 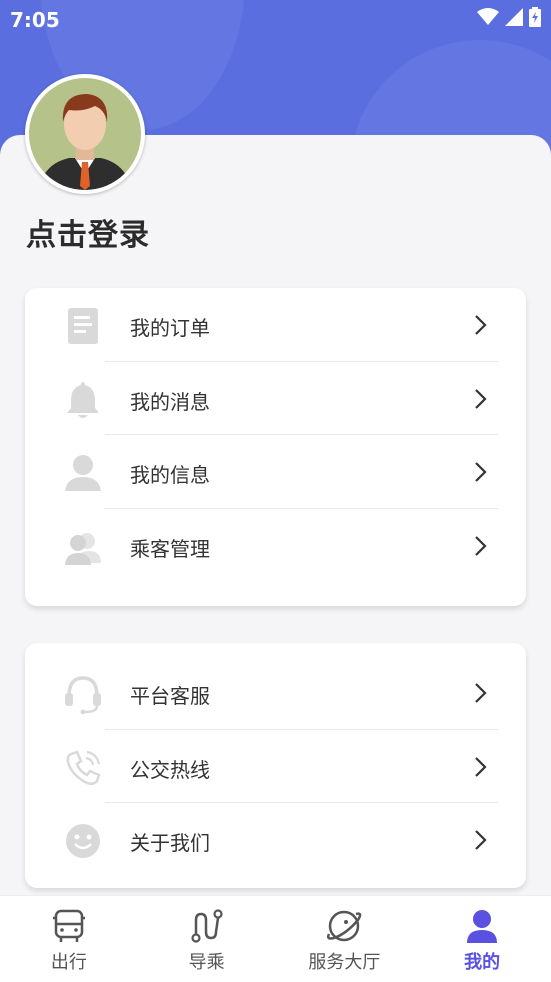 What do you see at coordinates (83, 399) in the screenshot?
I see `bell-icon` at bounding box center [83, 399].